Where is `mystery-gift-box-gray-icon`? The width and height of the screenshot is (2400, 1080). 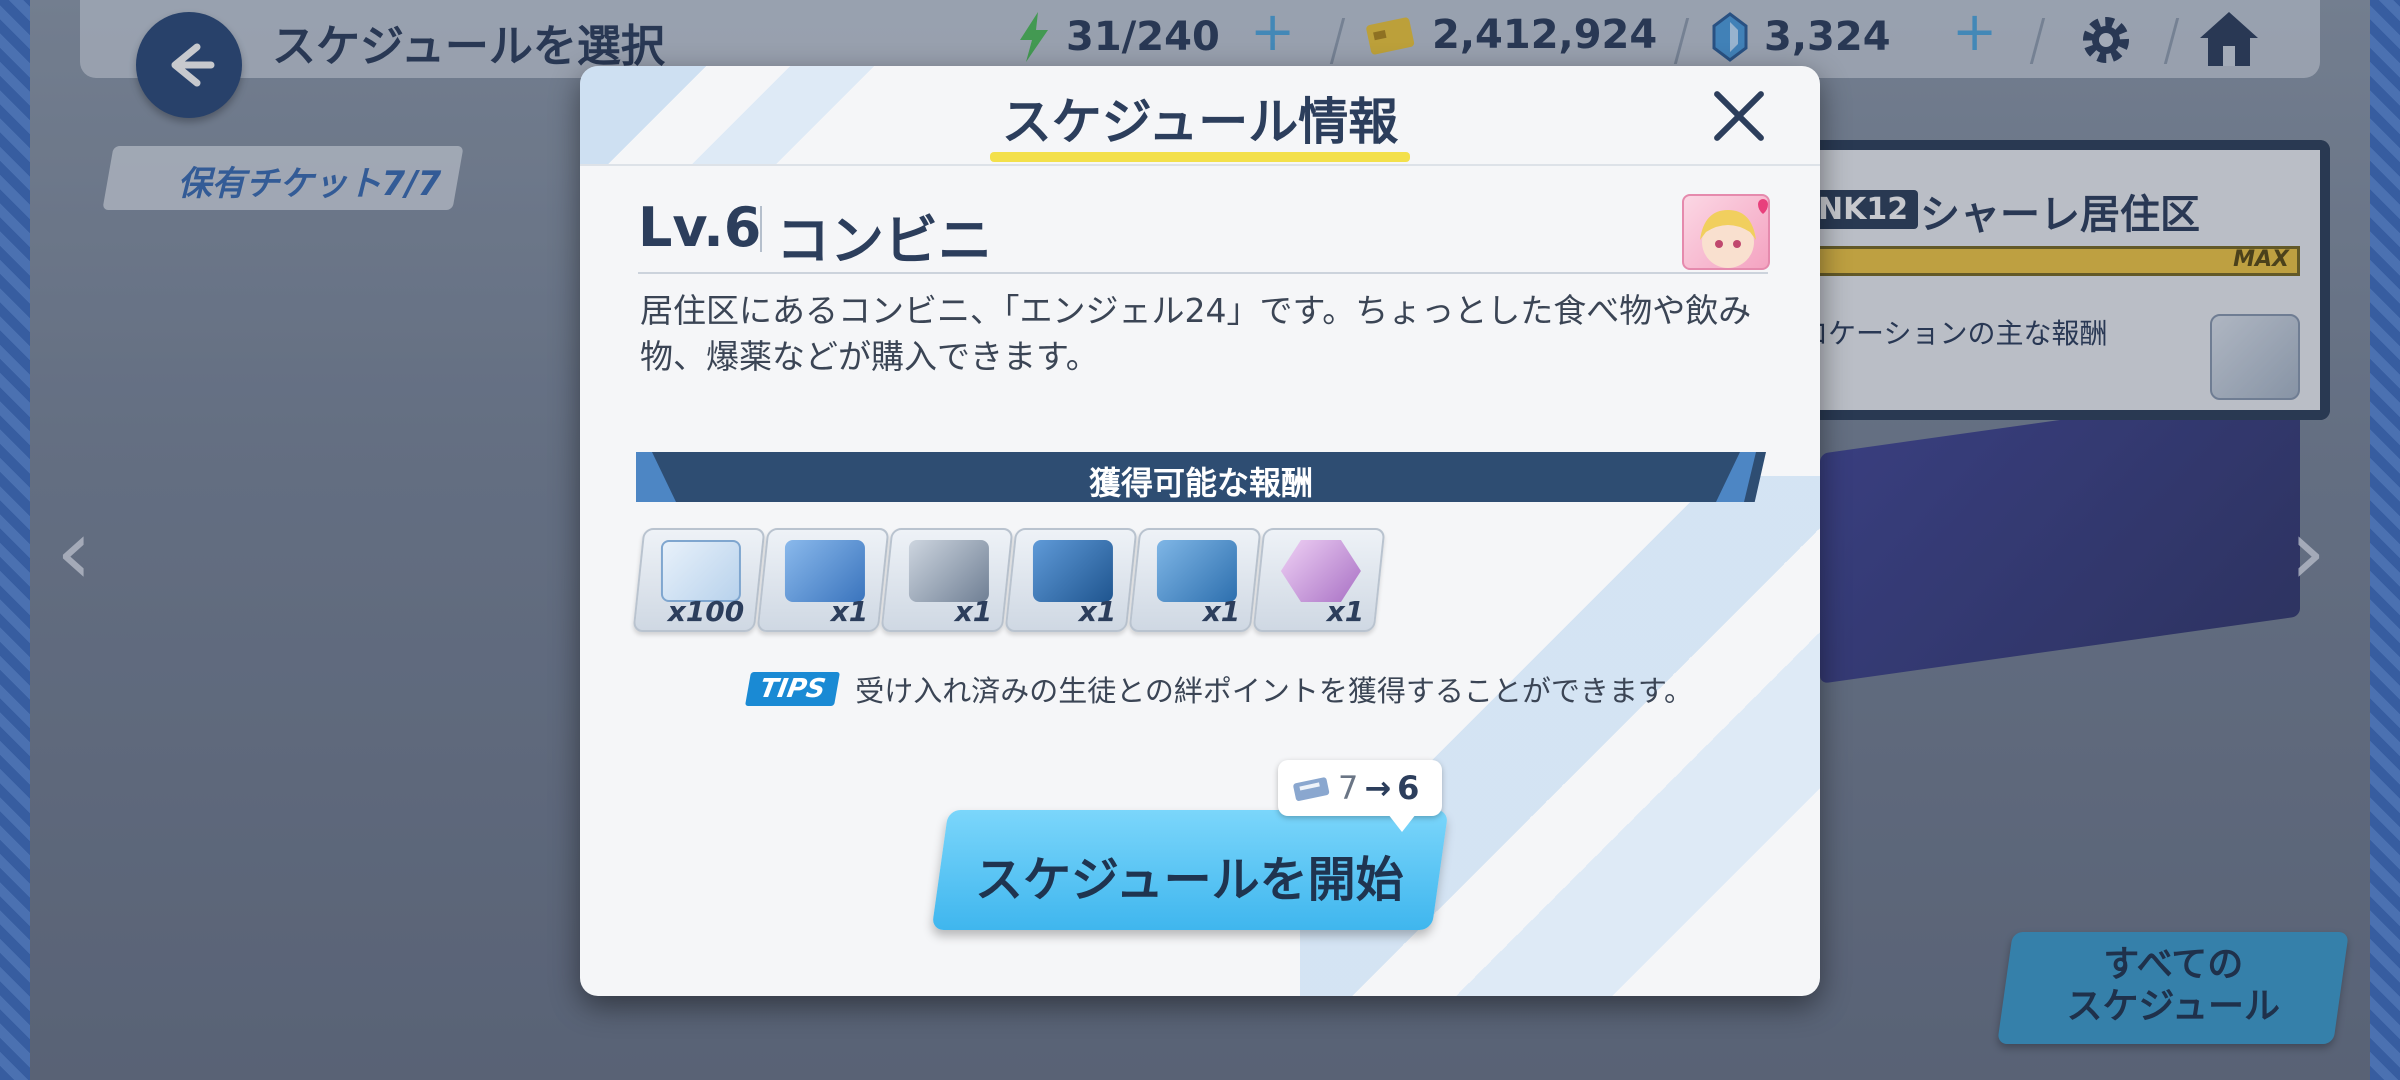
mystery-gift-box-gray-icon is located at coordinates (948, 571).